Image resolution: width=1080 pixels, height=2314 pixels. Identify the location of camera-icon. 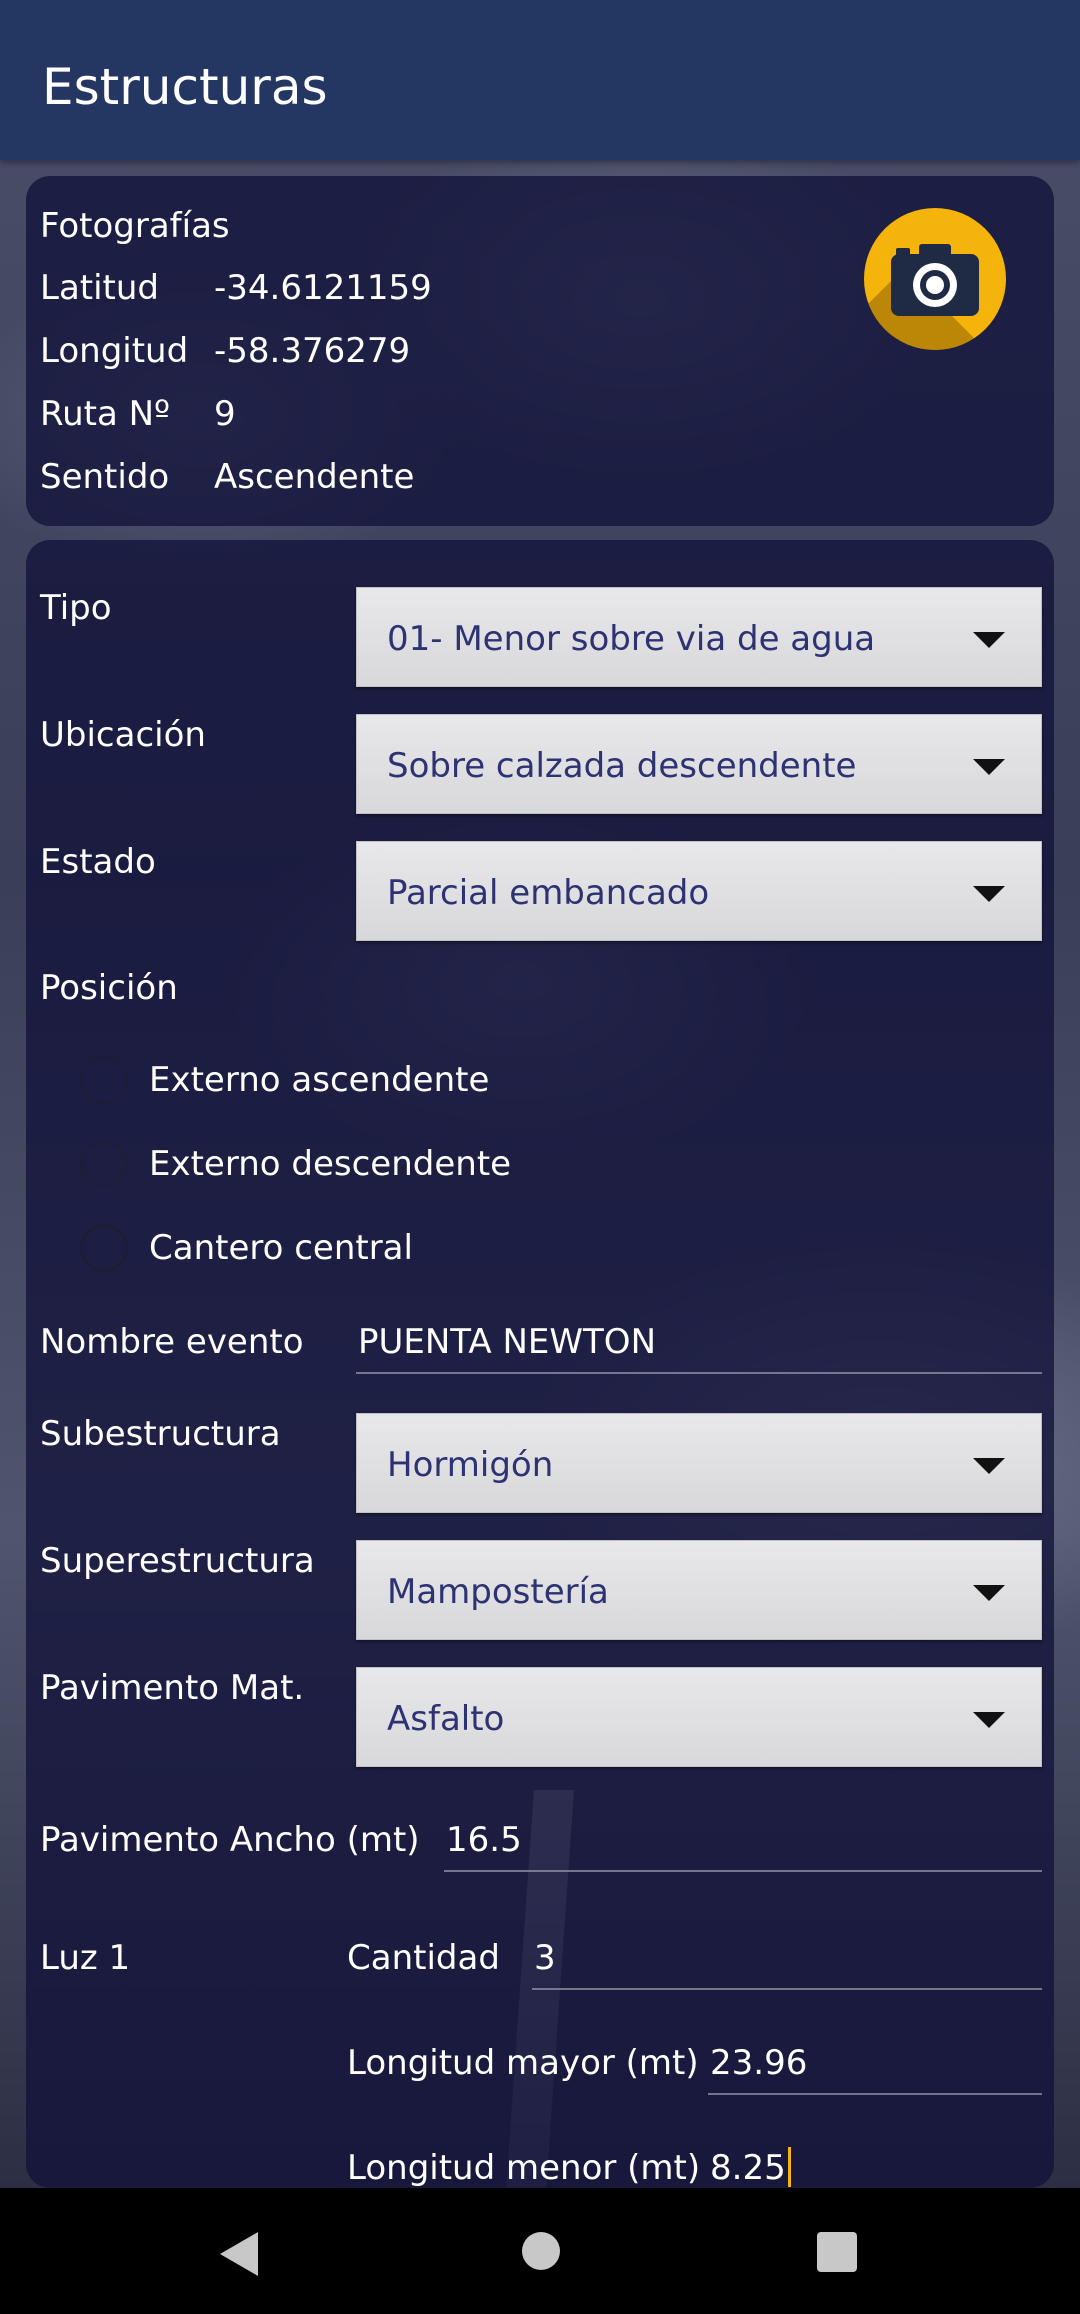
(935, 280).